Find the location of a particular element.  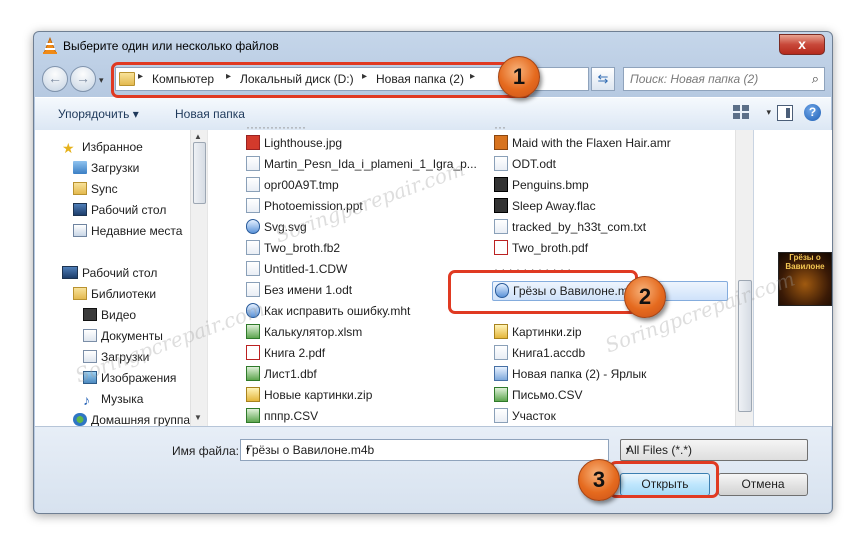

sidebar-label: Недавние места is located at coordinates (137, 231).